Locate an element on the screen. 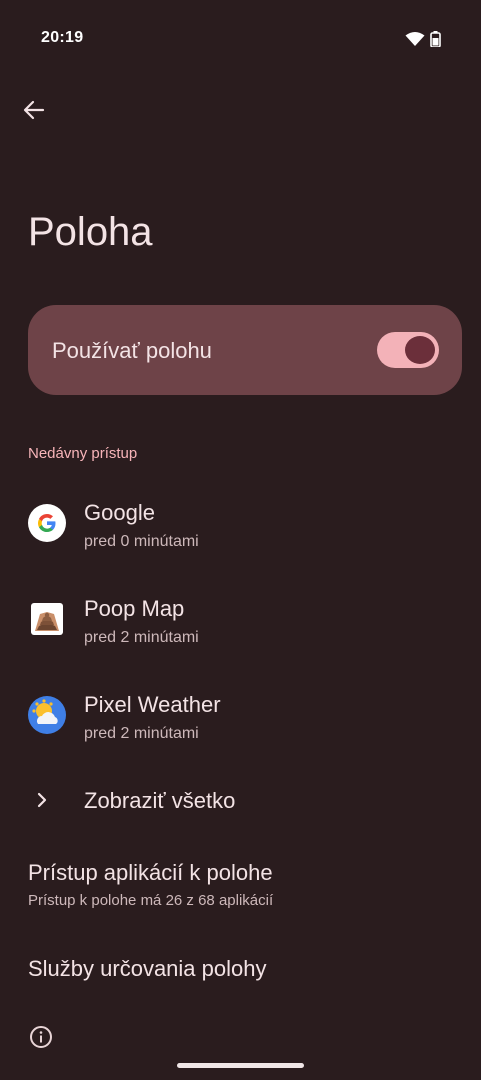 The image size is (481, 1080). see-all-button: Zobraziť všetko is located at coordinates (240, 800).